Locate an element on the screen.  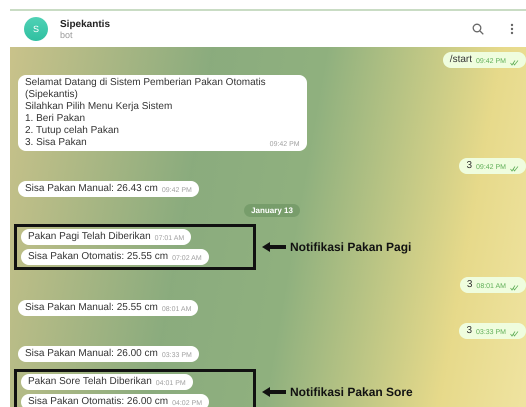
message-text: Pakan Pagi Telah Diberikan is located at coordinates (89, 237).